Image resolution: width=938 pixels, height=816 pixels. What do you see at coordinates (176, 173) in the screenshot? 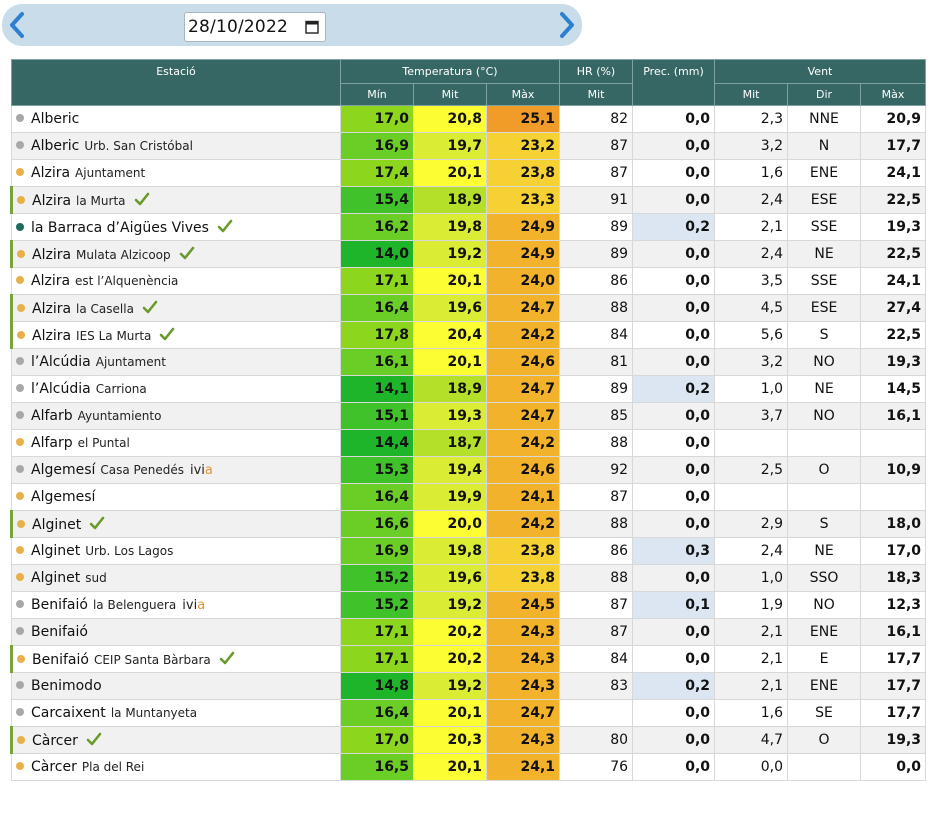
I see `station-cell: Alzira Ajuntament` at bounding box center [176, 173].